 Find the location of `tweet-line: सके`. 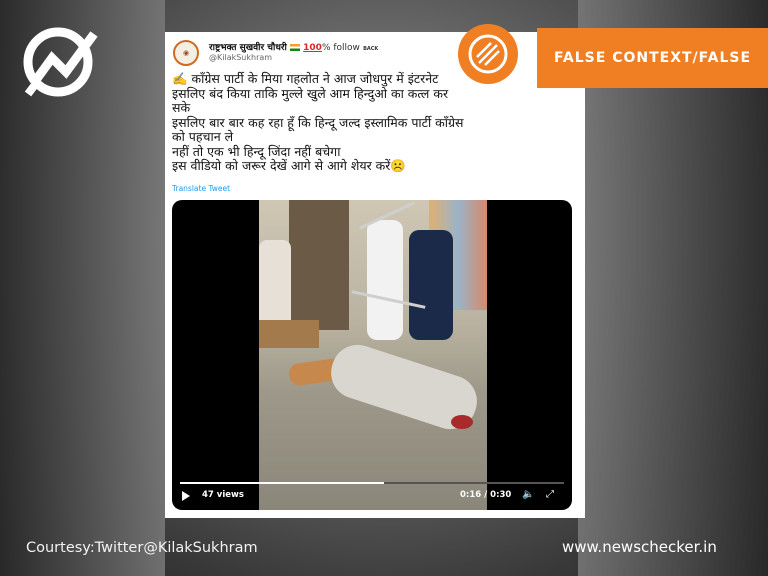

tweet-line: सके is located at coordinates (181, 107).